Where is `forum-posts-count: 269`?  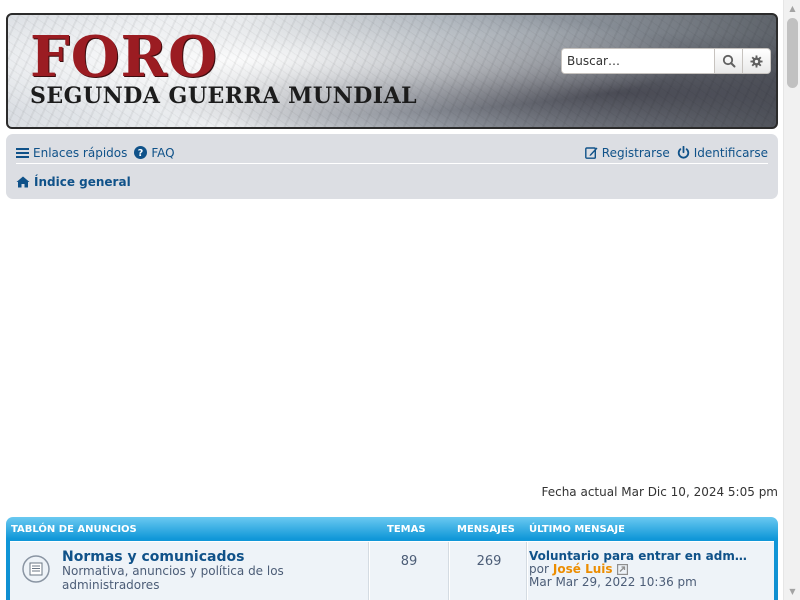
forum-posts-count: 269 is located at coordinates (489, 561).